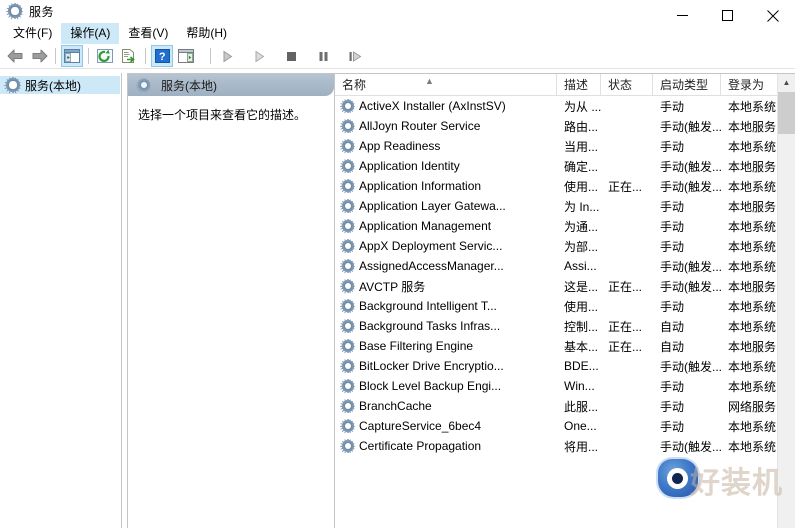  What do you see at coordinates (565, 306) in the screenshot?
I see `table-row: Background Intelligent T... 使用... 手动 本地系统` at bounding box center [565, 306].